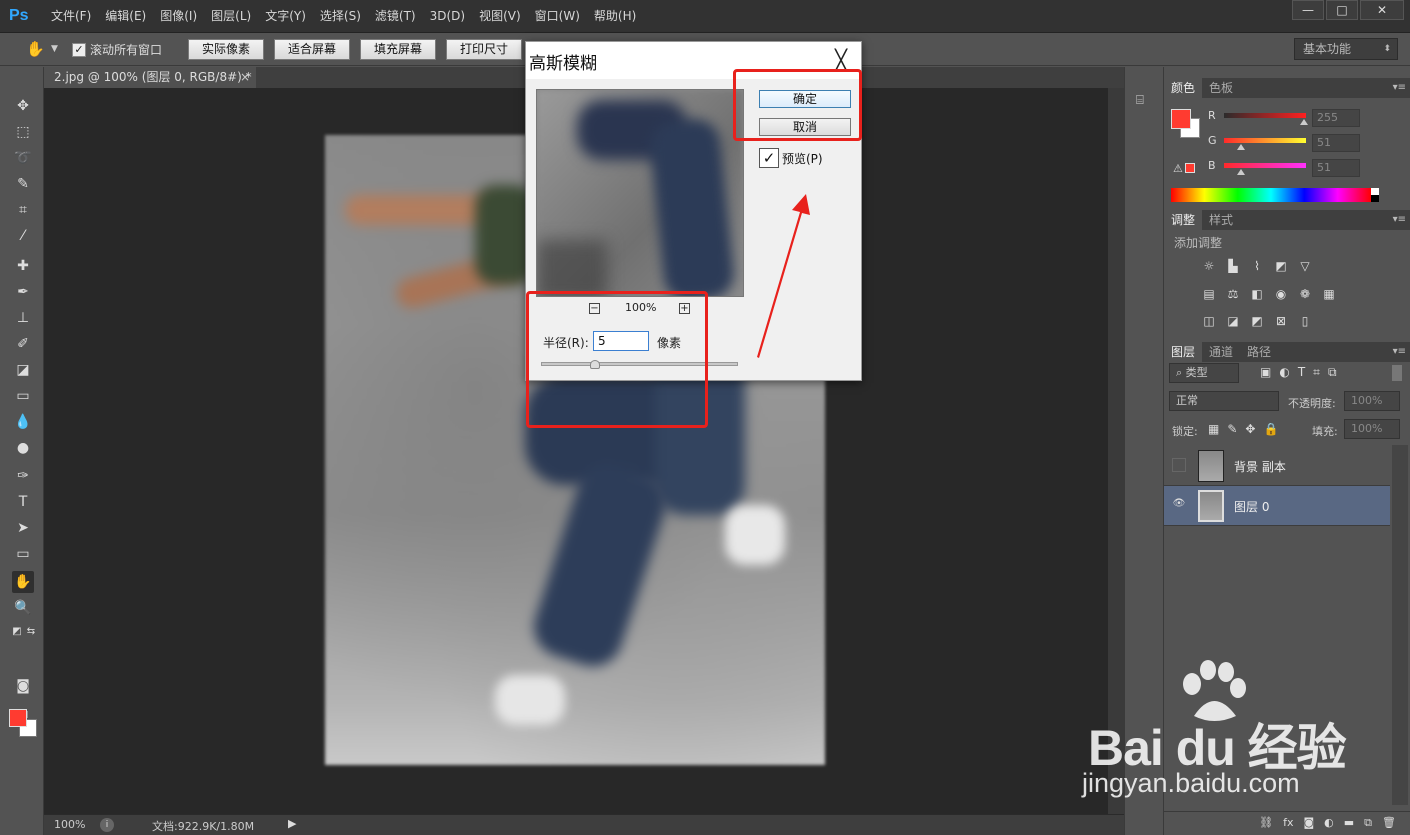 The width and height of the screenshot is (1410, 835). Describe the element at coordinates (1179, 465) in the screenshot. I see `visibility-toggle` at that location.